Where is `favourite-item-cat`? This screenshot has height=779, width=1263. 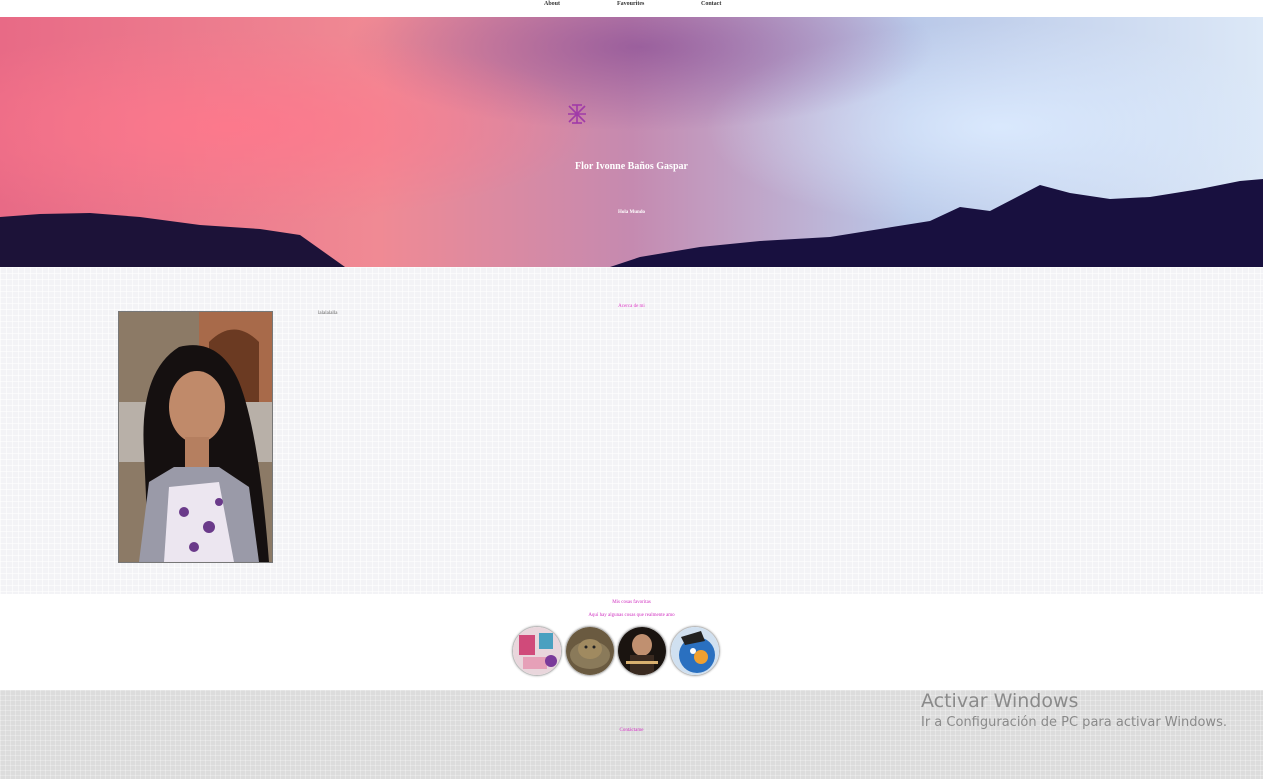
favourite-item-cat is located at coordinates (590, 651).